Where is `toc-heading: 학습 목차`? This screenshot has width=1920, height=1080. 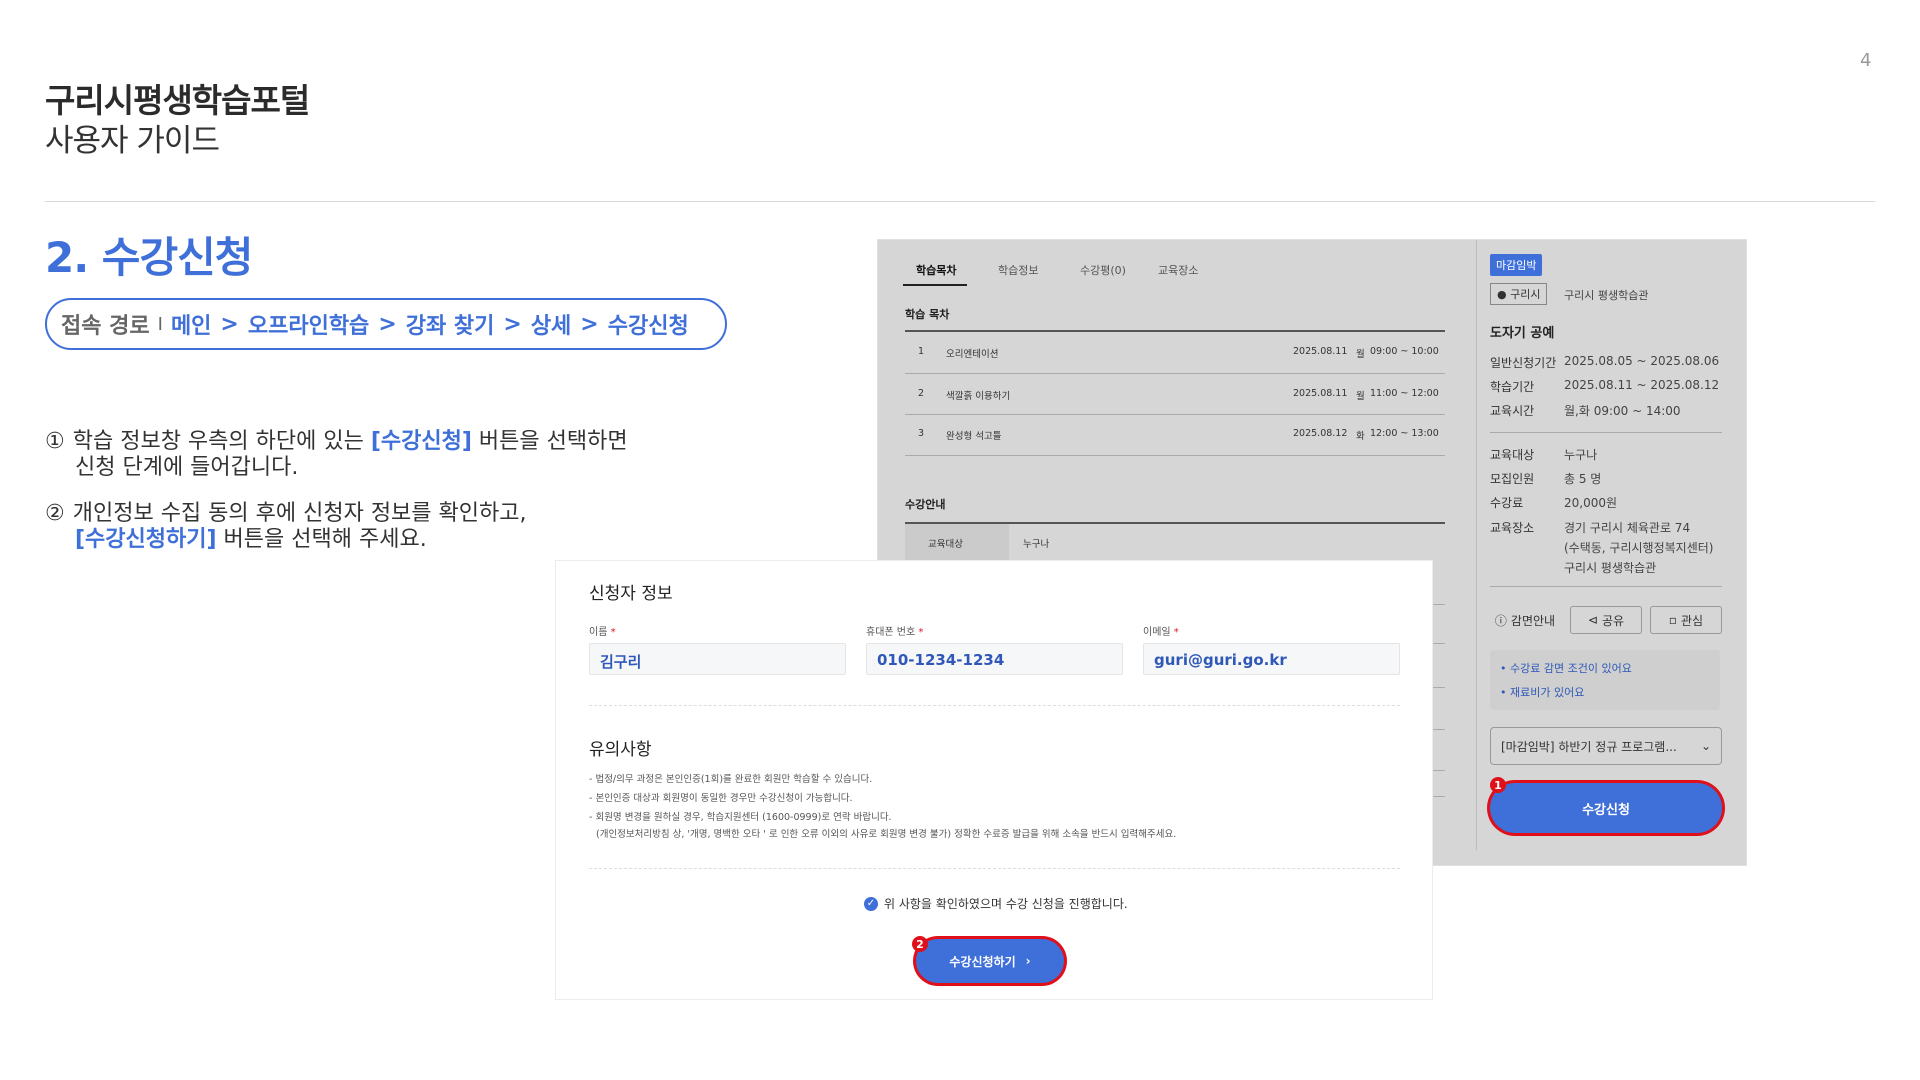
toc-heading: 학습 목차 is located at coordinates (927, 314).